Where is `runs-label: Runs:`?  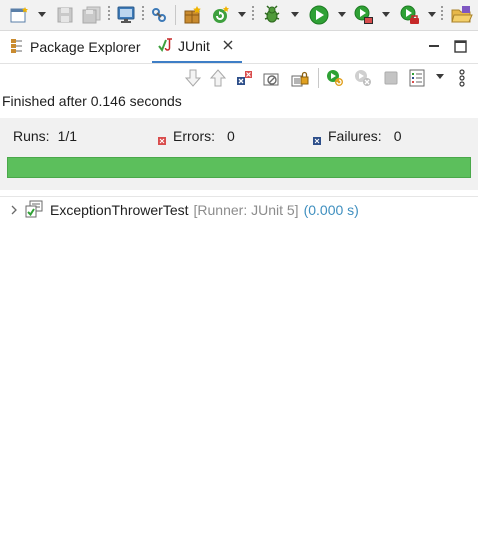
runs-label: Runs: is located at coordinates (31, 136).